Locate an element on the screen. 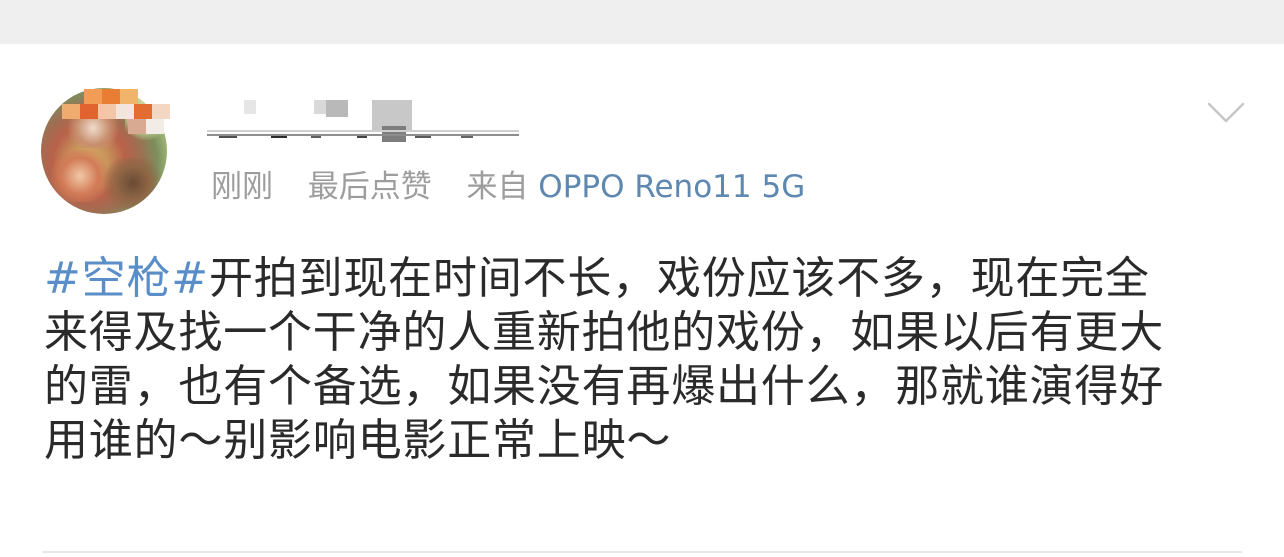 The height and width of the screenshot is (557, 1284). post-time: 刚刚 is located at coordinates (242, 187).